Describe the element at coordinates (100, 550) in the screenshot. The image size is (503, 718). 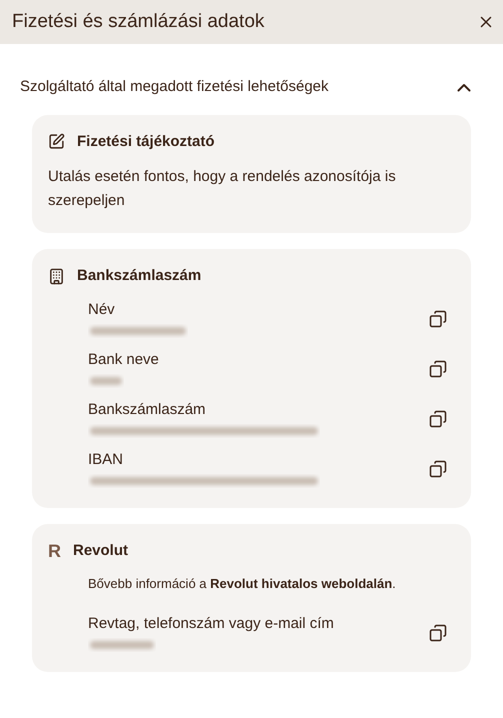
I see `card-title: Revolut` at that location.